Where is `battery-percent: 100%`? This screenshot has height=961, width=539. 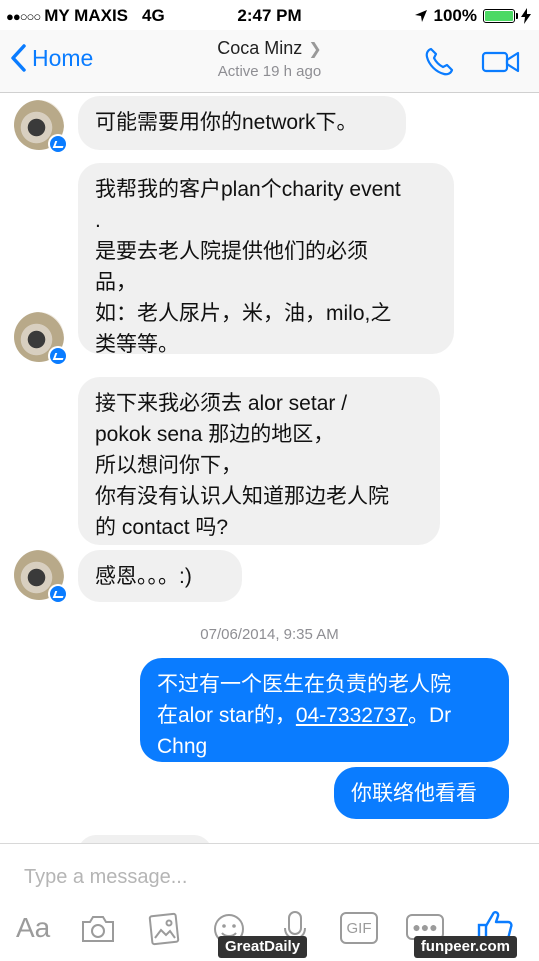 battery-percent: 100% is located at coordinates (455, 15).